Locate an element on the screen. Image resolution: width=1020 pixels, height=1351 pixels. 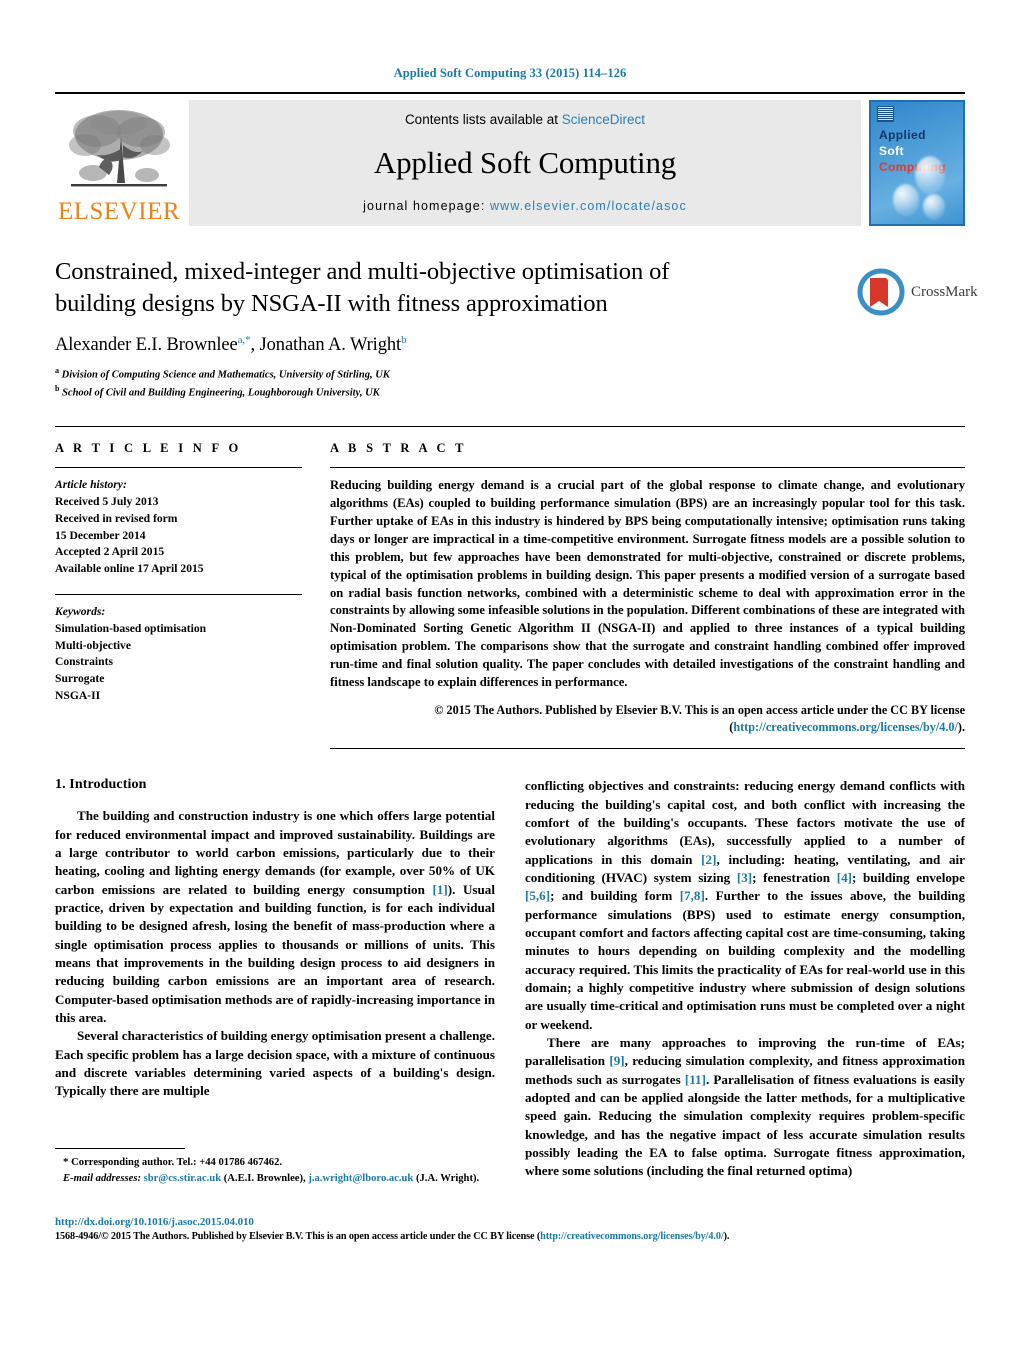
author-name-2: Jonathan A. Wright is located at coordinates (330, 344).